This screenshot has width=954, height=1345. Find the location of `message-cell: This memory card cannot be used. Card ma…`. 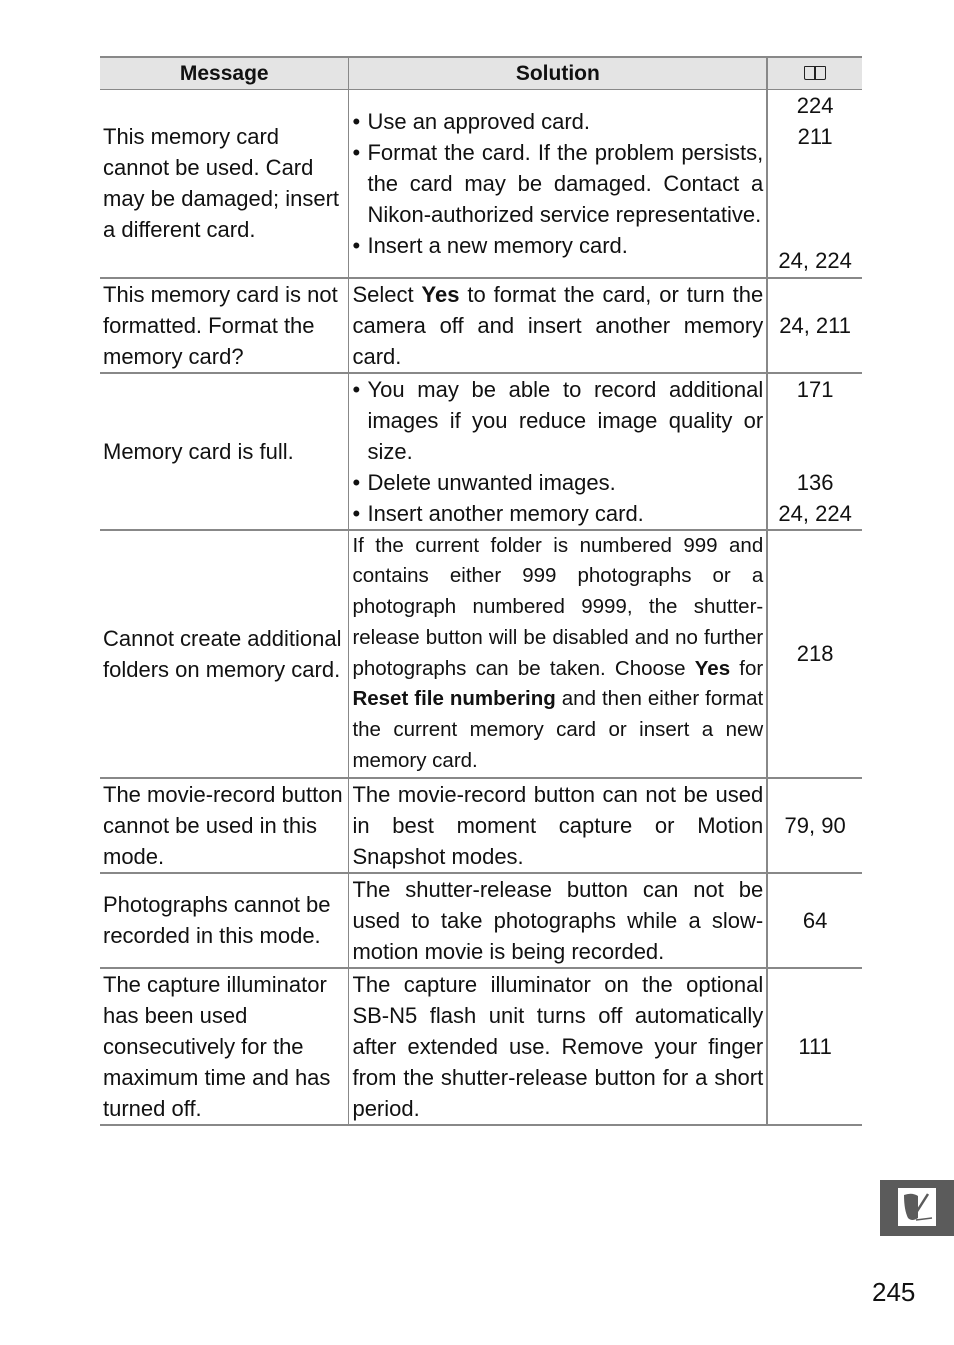

message-cell: This memory card cannot be used. Card ma… is located at coordinates (224, 184).